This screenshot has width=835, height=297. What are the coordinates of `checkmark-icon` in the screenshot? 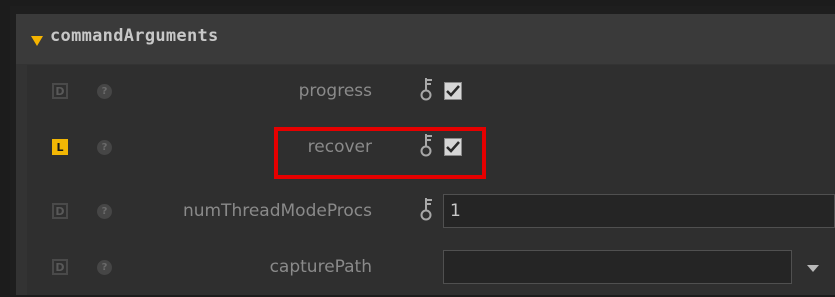 It's located at (453, 91).